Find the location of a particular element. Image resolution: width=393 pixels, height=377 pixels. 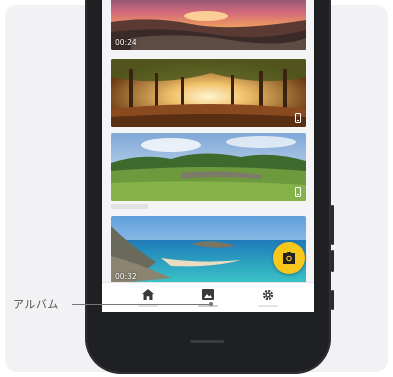

album-callout-label: アルバム is located at coordinates (36, 304).